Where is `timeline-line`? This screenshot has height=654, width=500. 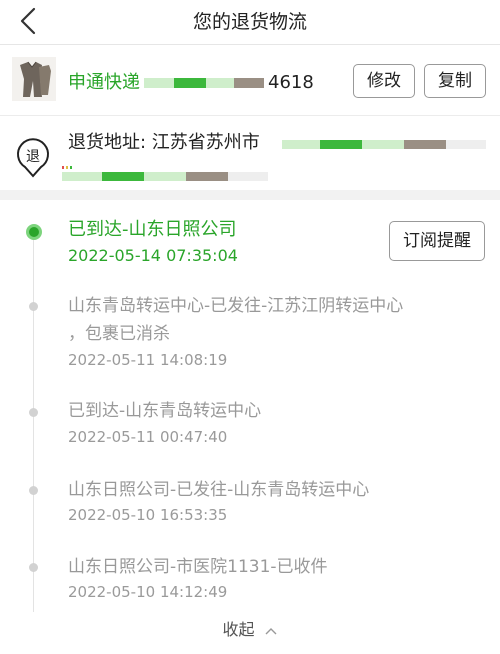
timeline-line is located at coordinates (33, 422).